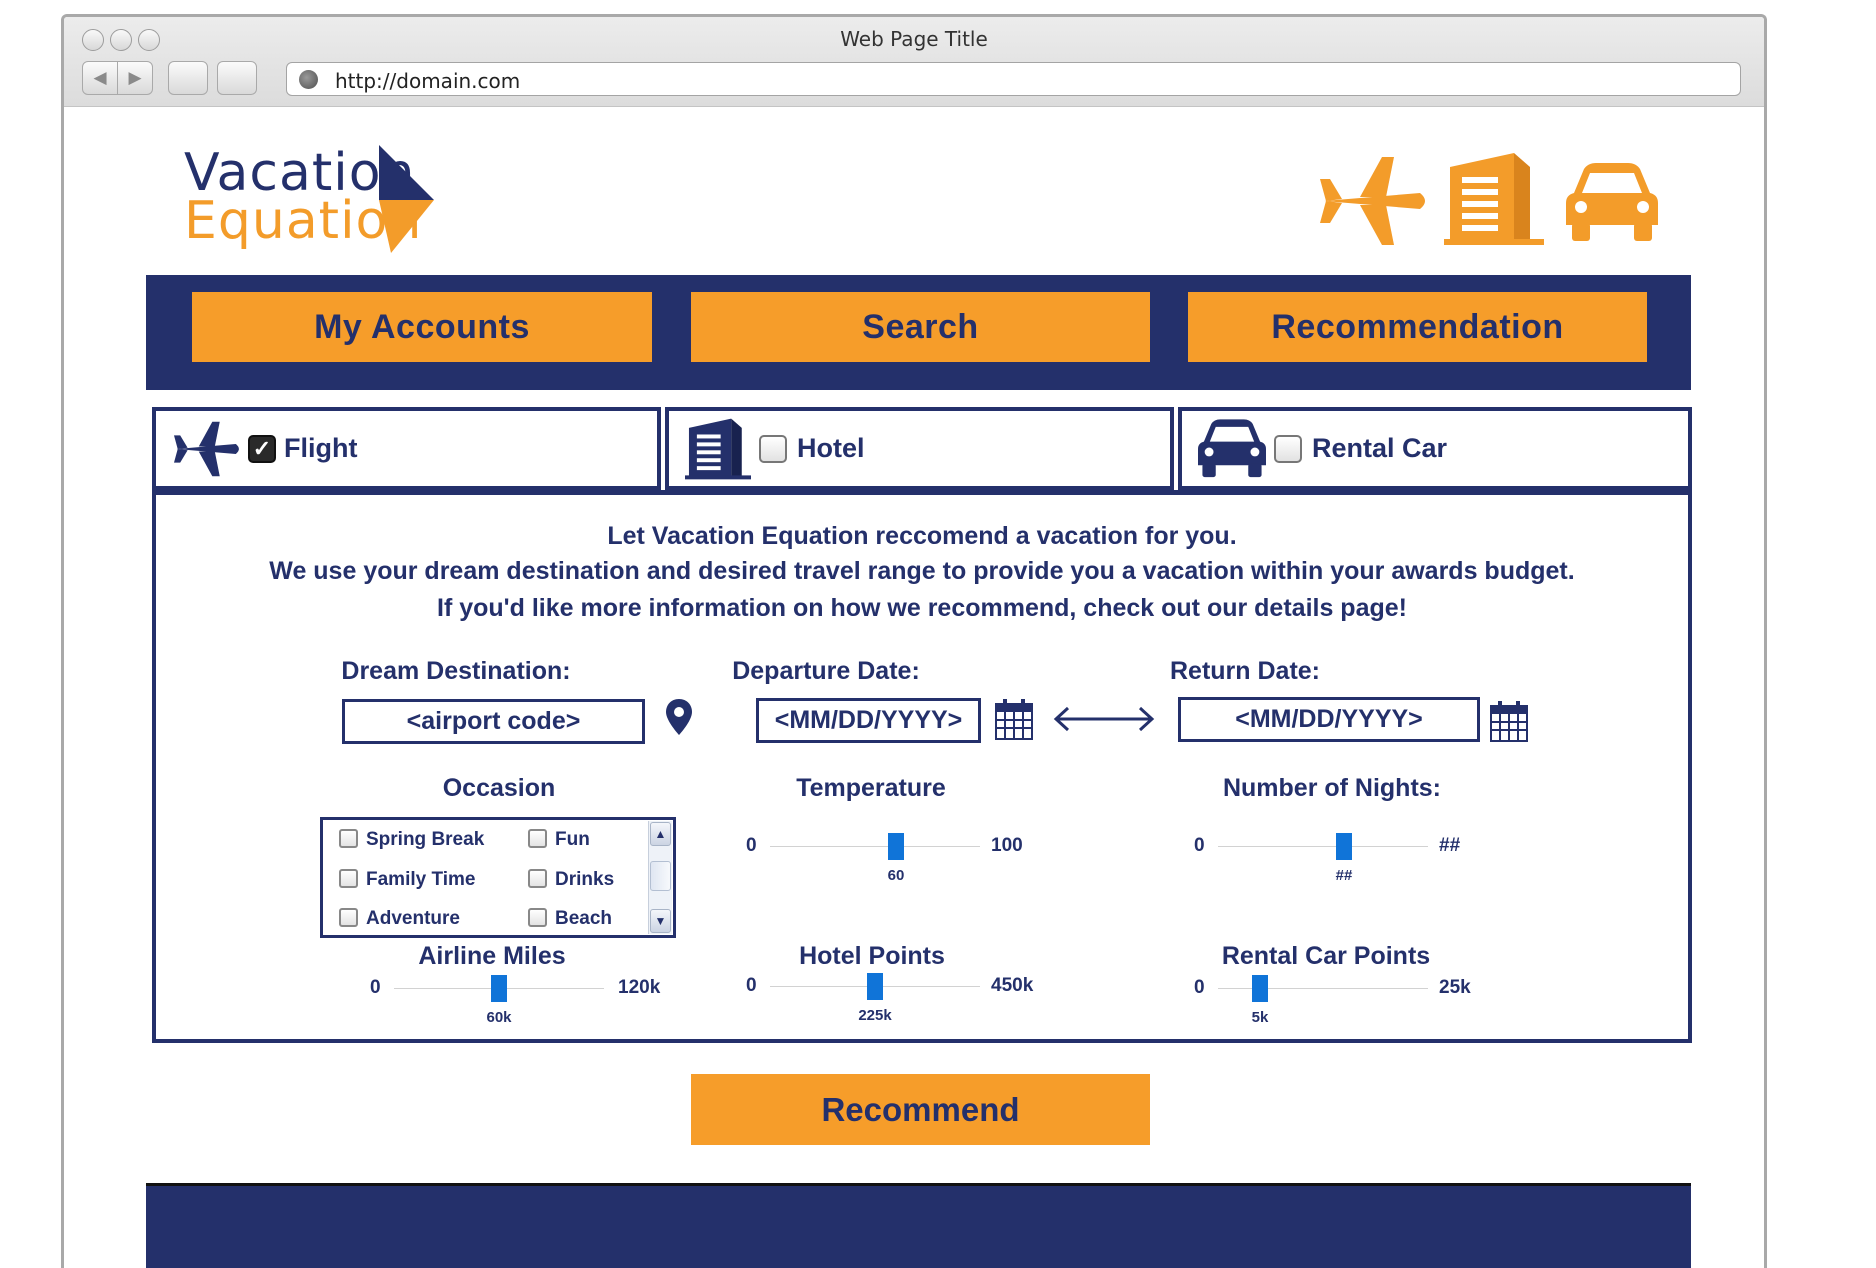 This screenshot has height=1268, width=1876. What do you see at coordinates (422, 327) in the screenshot?
I see `nav-tab-my-accounts: My Accounts` at bounding box center [422, 327].